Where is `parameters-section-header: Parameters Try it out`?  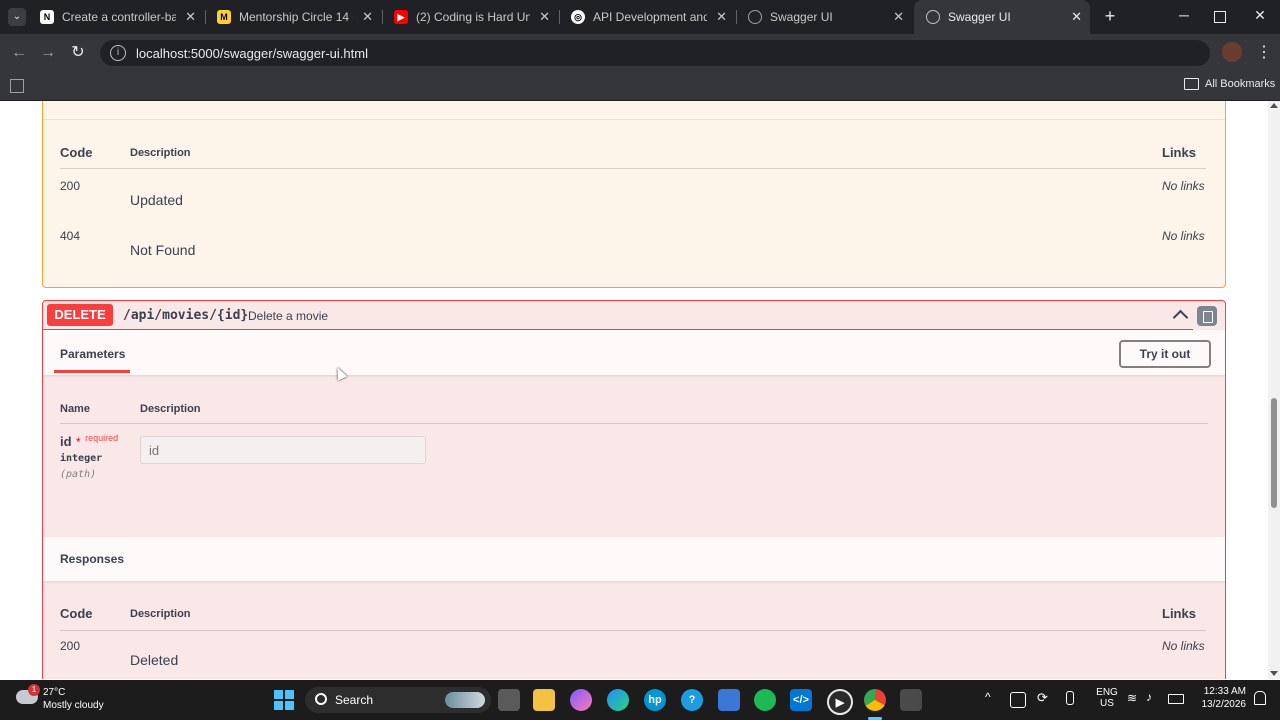 parameters-section-header: Parameters Try it out is located at coordinates (634, 352).